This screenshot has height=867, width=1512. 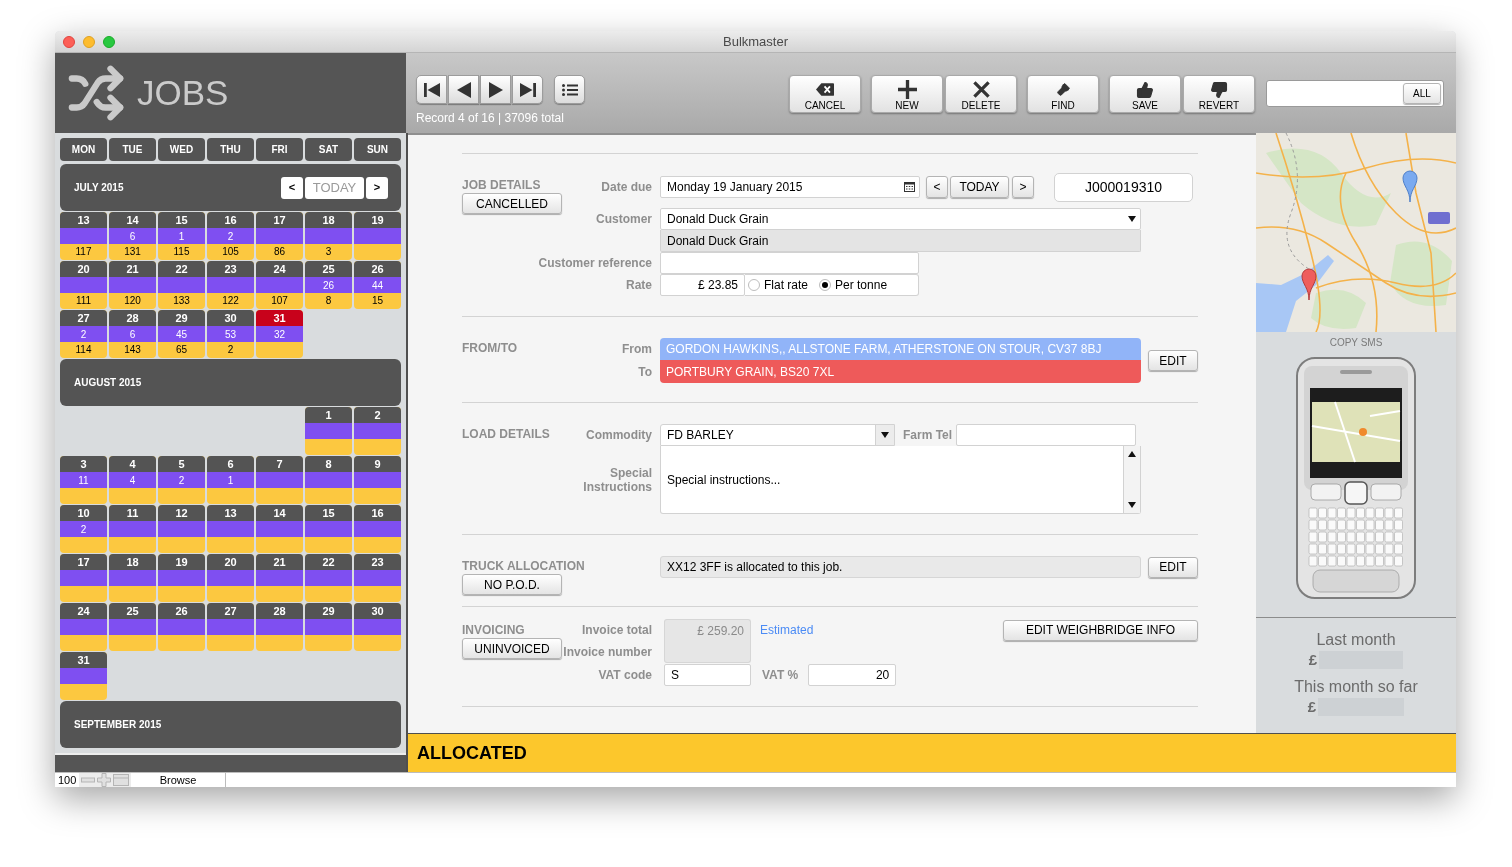 What do you see at coordinates (132, 334) in the screenshot?
I see `calendar-day: 28 6 143` at bounding box center [132, 334].